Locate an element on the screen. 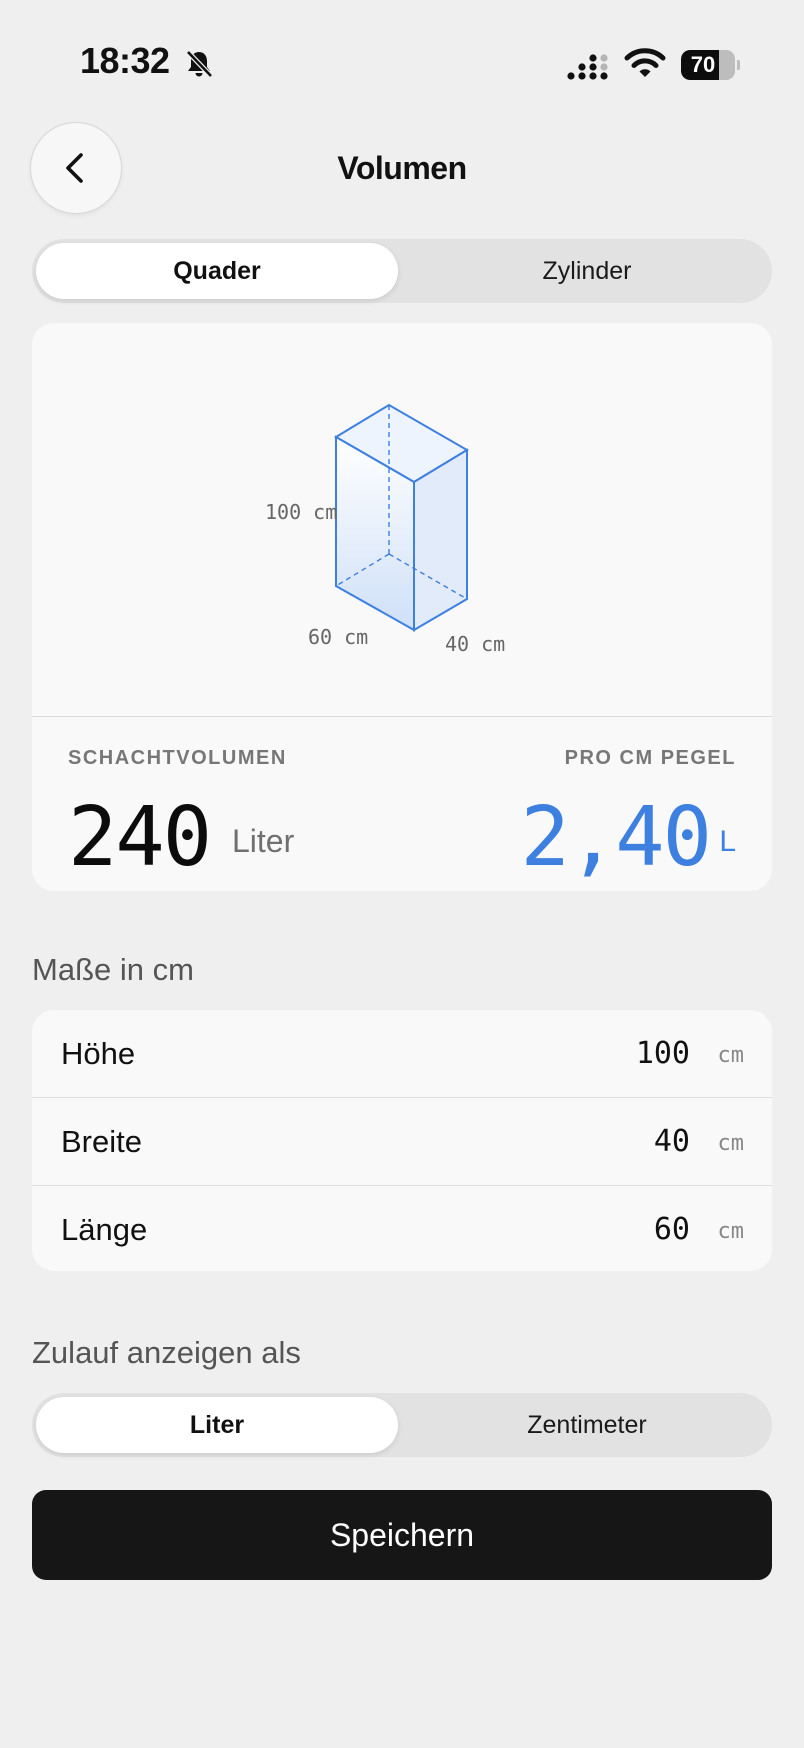 Image resolution: width=804 pixels, height=1748 pixels. card-divider is located at coordinates (402, 716).